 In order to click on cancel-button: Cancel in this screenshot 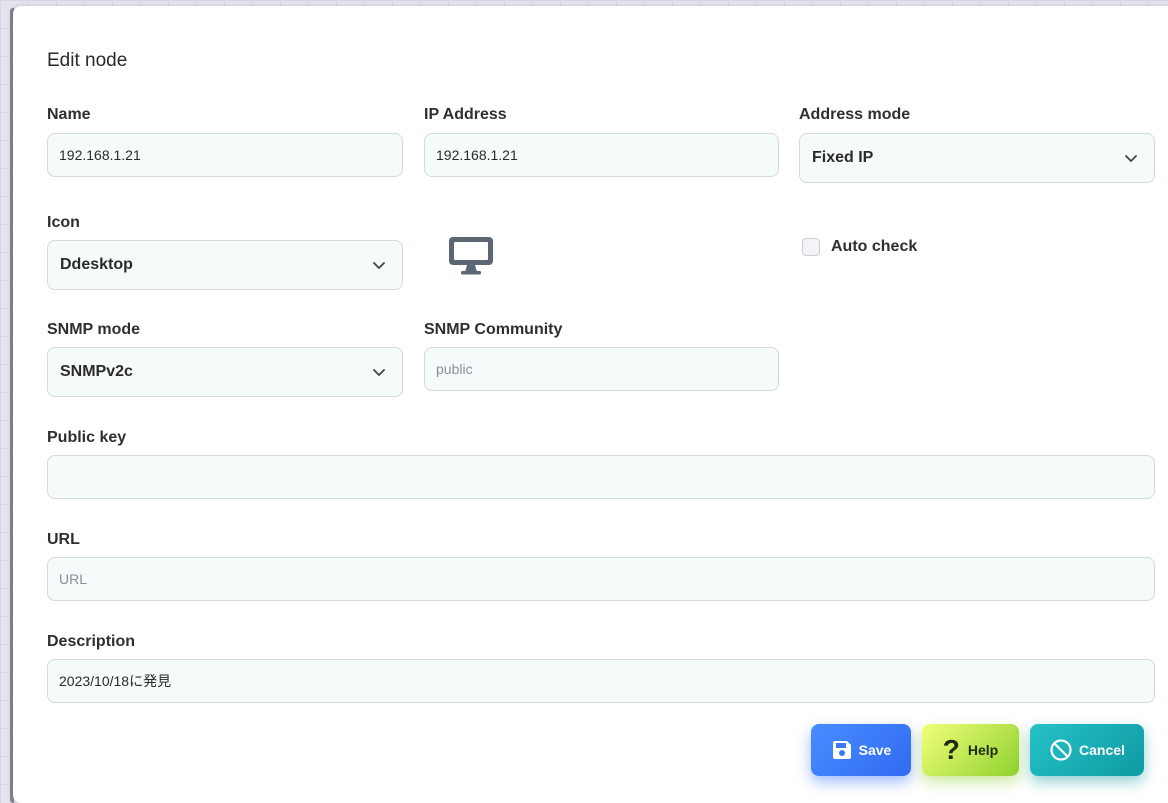, I will do `click(1087, 750)`.